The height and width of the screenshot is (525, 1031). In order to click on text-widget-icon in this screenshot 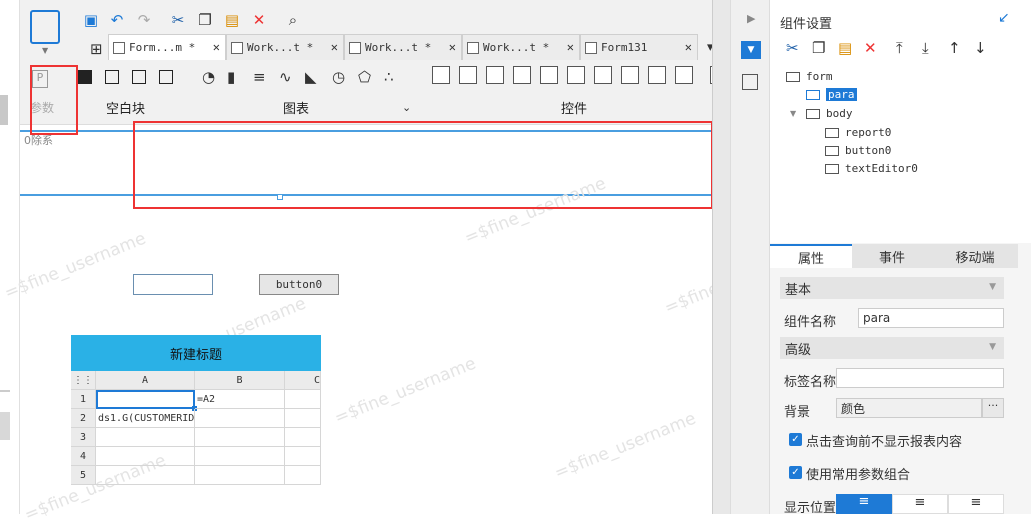, I will do `click(495, 75)`.